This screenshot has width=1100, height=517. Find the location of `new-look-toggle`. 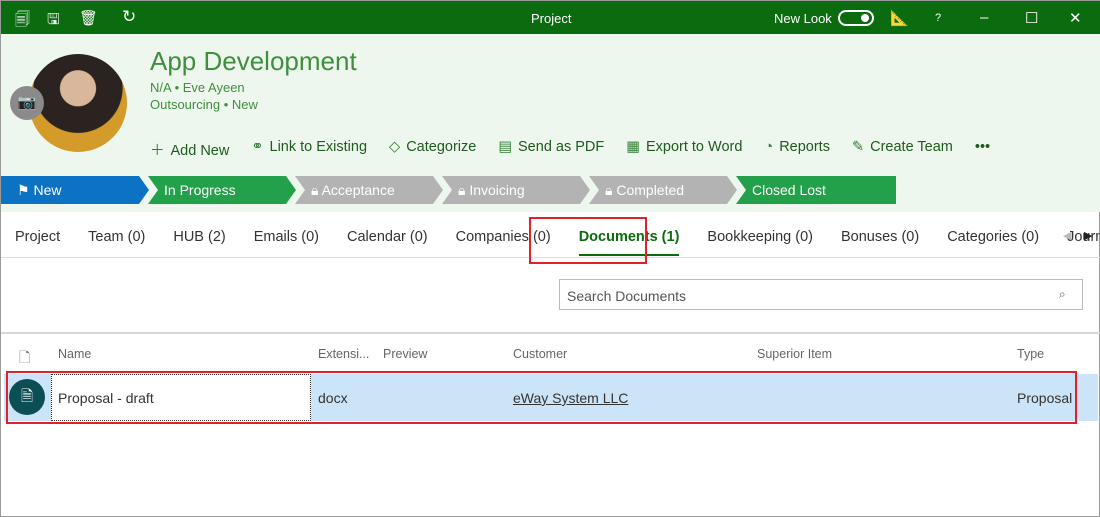

new-look-toggle is located at coordinates (856, 18).